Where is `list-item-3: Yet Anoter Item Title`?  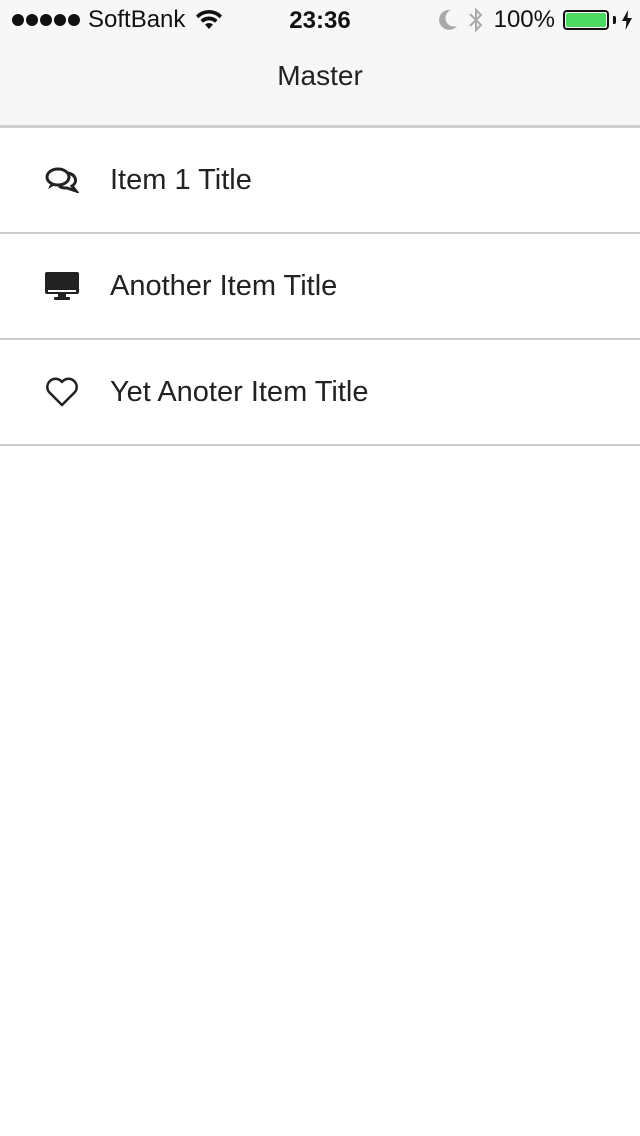 list-item-3: Yet Anoter Item Title is located at coordinates (320, 393).